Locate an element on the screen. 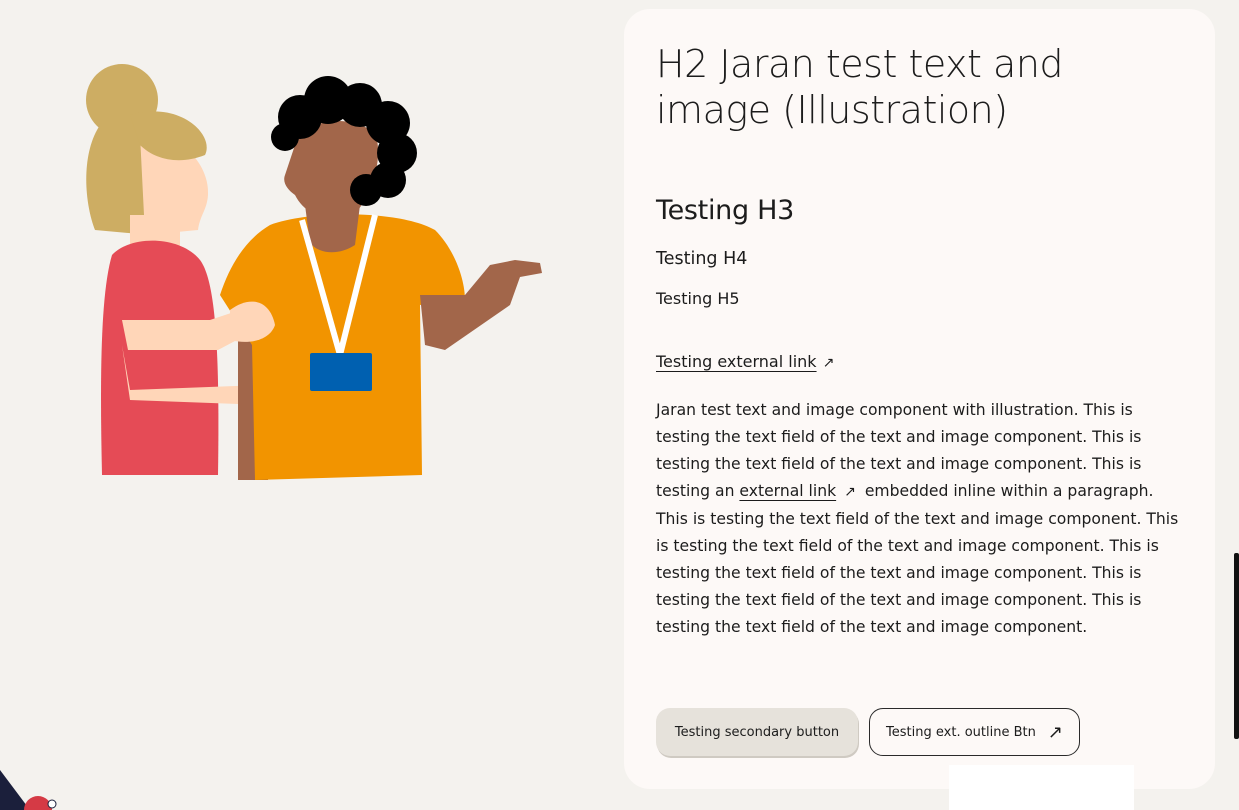 The height and width of the screenshot is (810, 1239). secondary-button: Testing secondary button is located at coordinates (757, 732).